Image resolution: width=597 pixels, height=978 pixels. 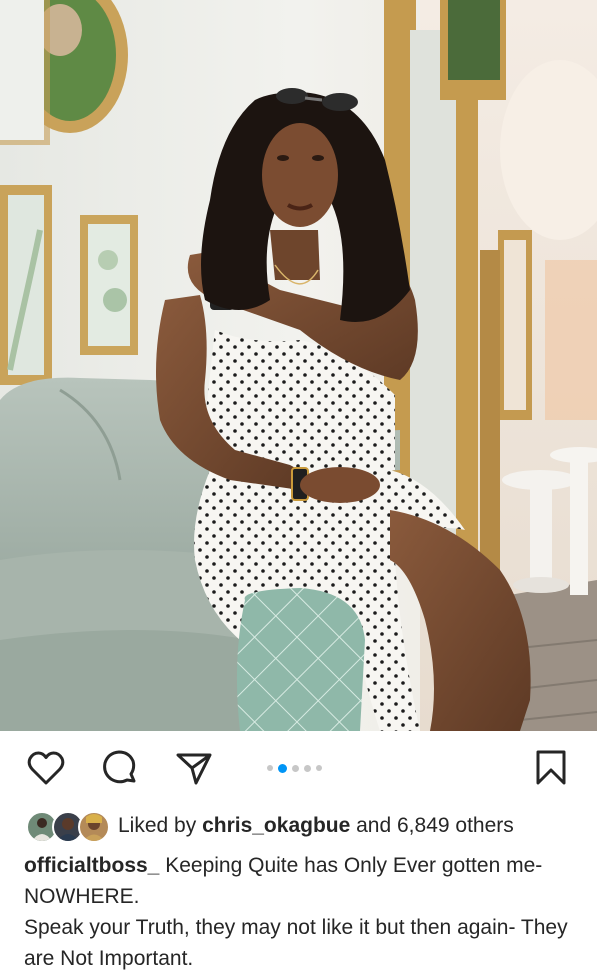 What do you see at coordinates (276, 825) in the screenshot?
I see `liker-username-link: chris_okagbue` at bounding box center [276, 825].